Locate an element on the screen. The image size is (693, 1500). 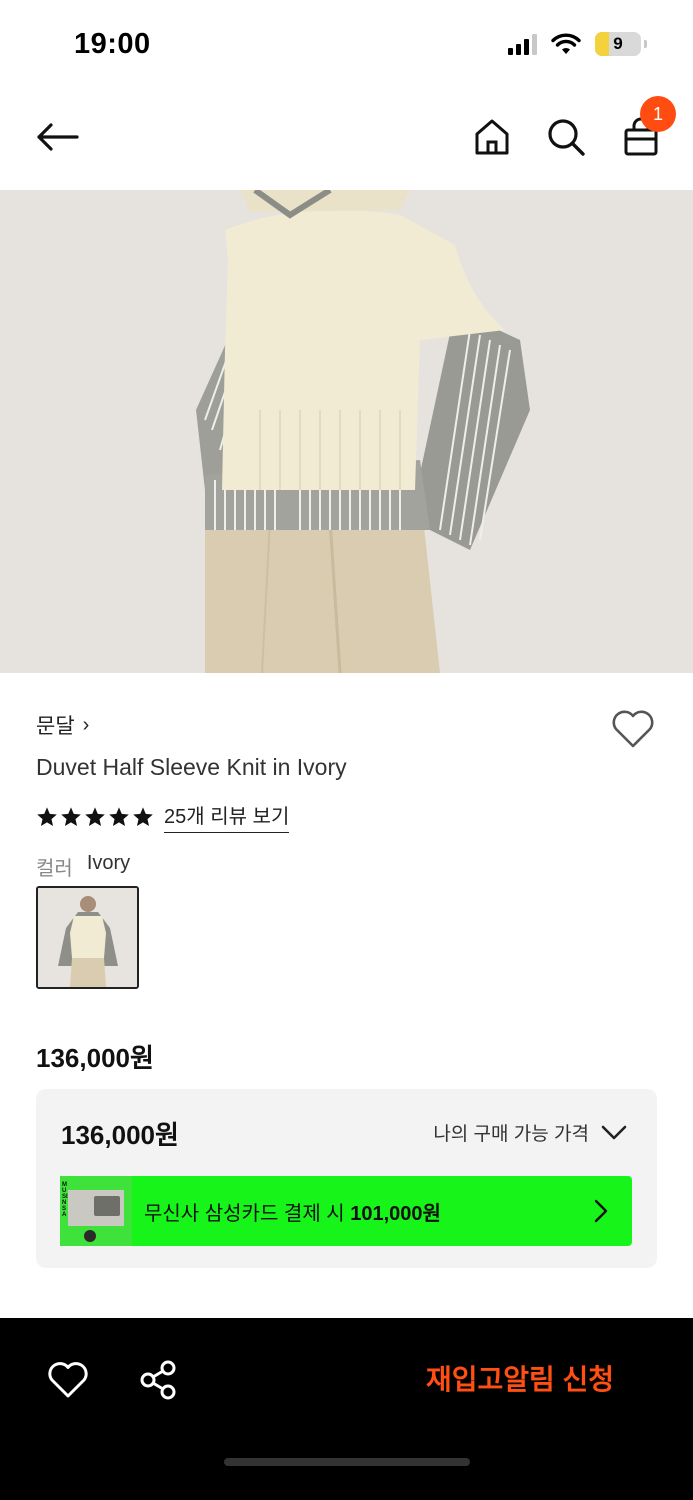
bottom-action-bar: 재입고알림 신청 is located at coordinates (346, 1409).